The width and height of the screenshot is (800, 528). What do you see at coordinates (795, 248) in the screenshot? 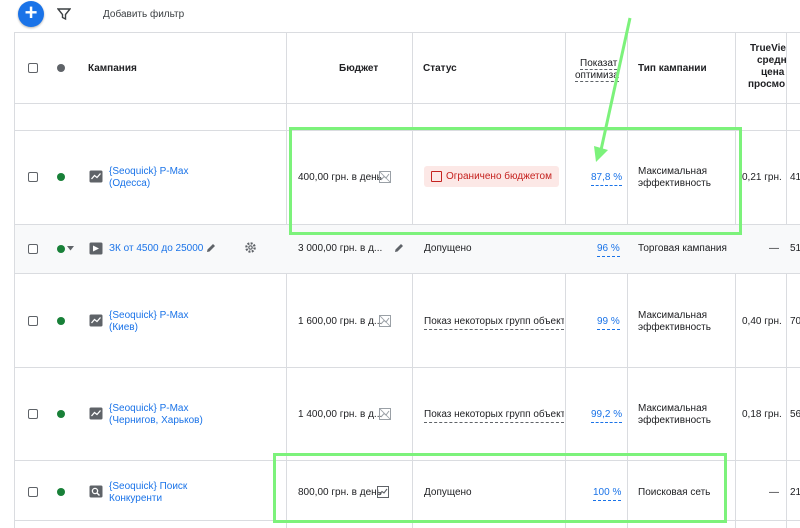
I see `extra-column-value: 51,` at bounding box center [795, 248].